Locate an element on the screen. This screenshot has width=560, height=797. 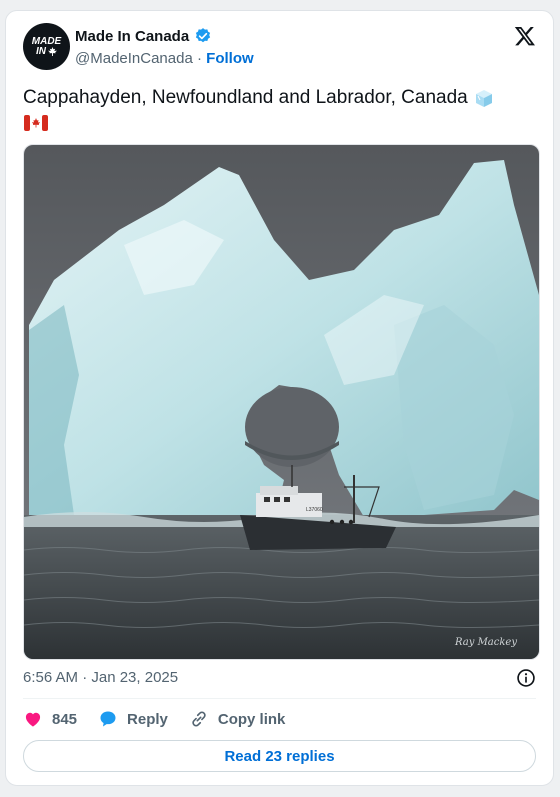
info-icon is located at coordinates (526, 678).